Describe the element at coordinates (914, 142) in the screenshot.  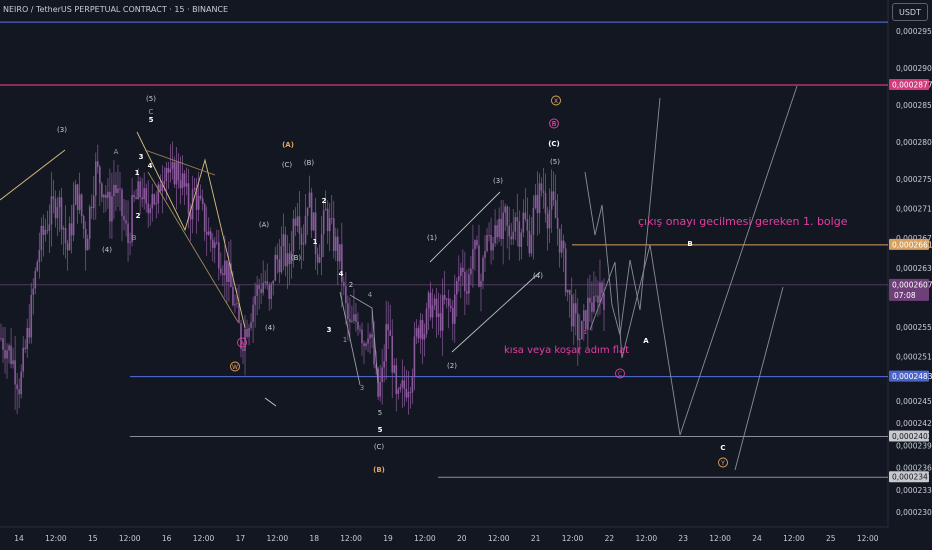
I see `price-tick-label: 0,0002800` at that location.